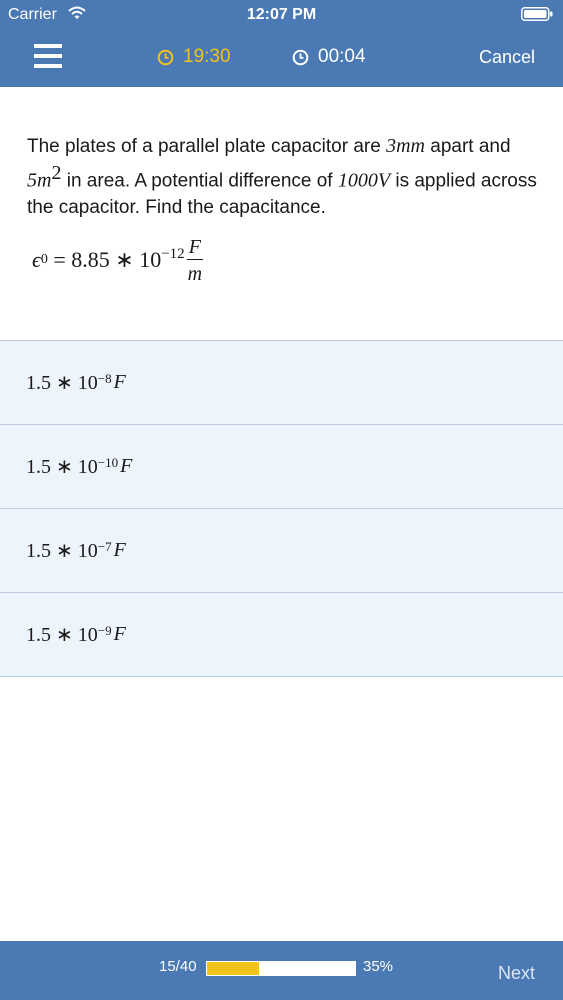 This screenshot has height=1000, width=563. I want to click on status-time: 12:07 PM, so click(281, 14).